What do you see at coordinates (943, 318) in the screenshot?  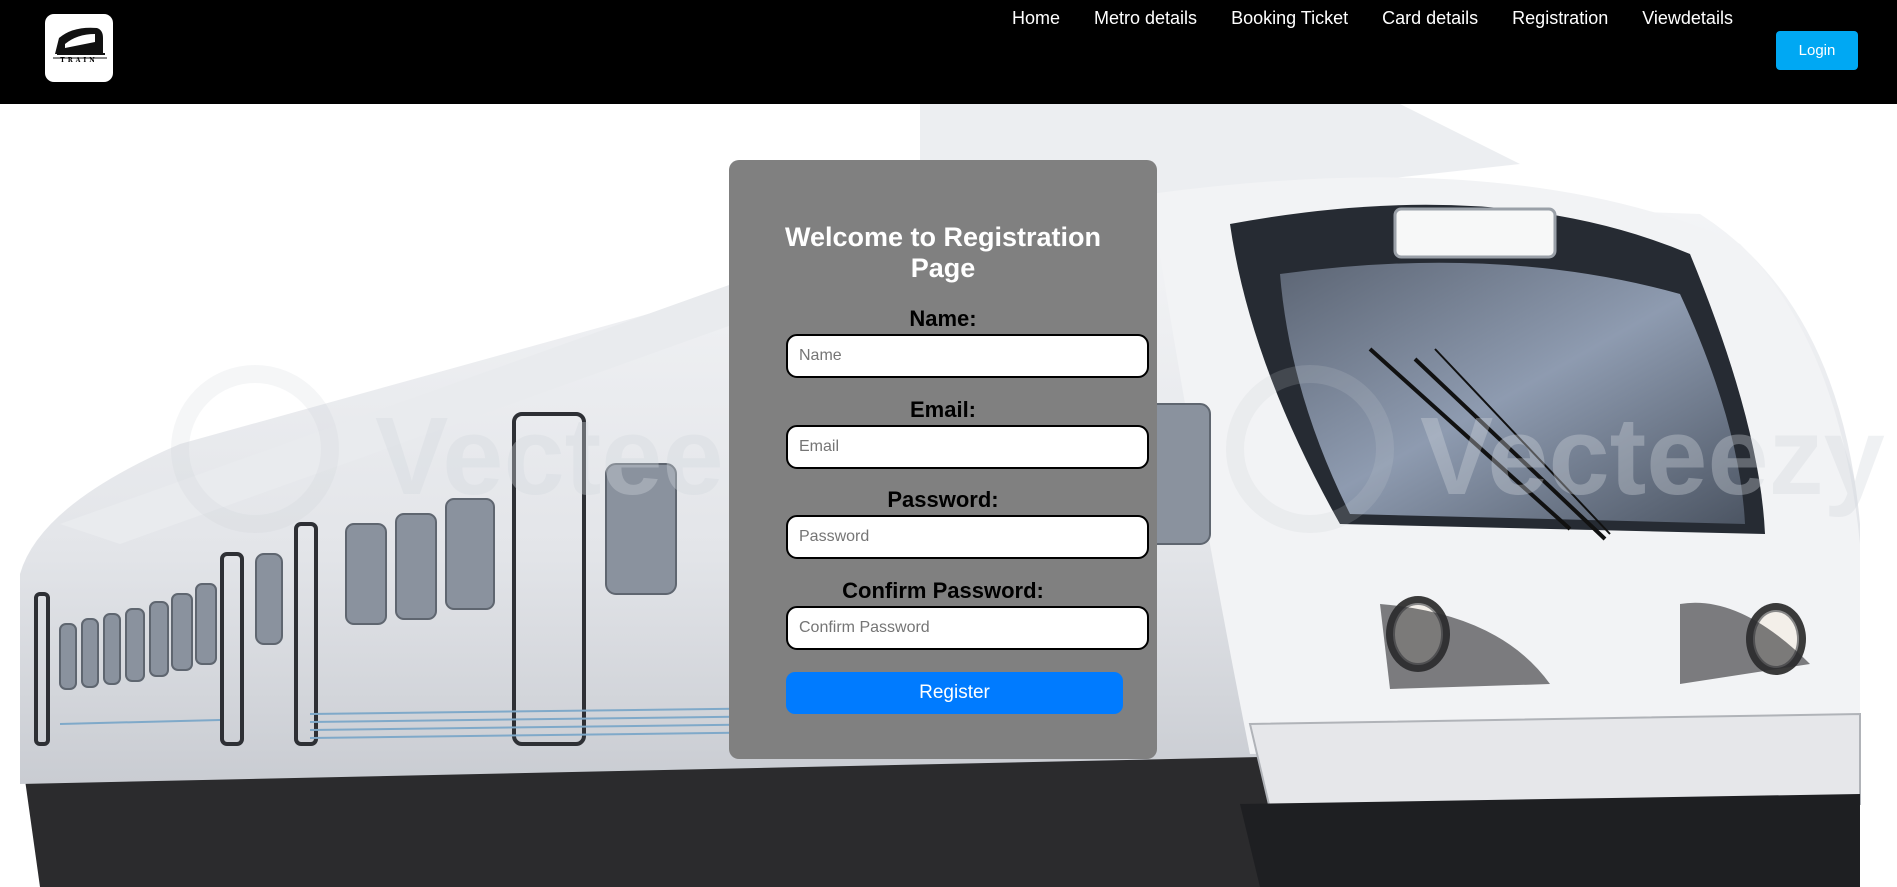 I see `name-label: Name:` at bounding box center [943, 318].